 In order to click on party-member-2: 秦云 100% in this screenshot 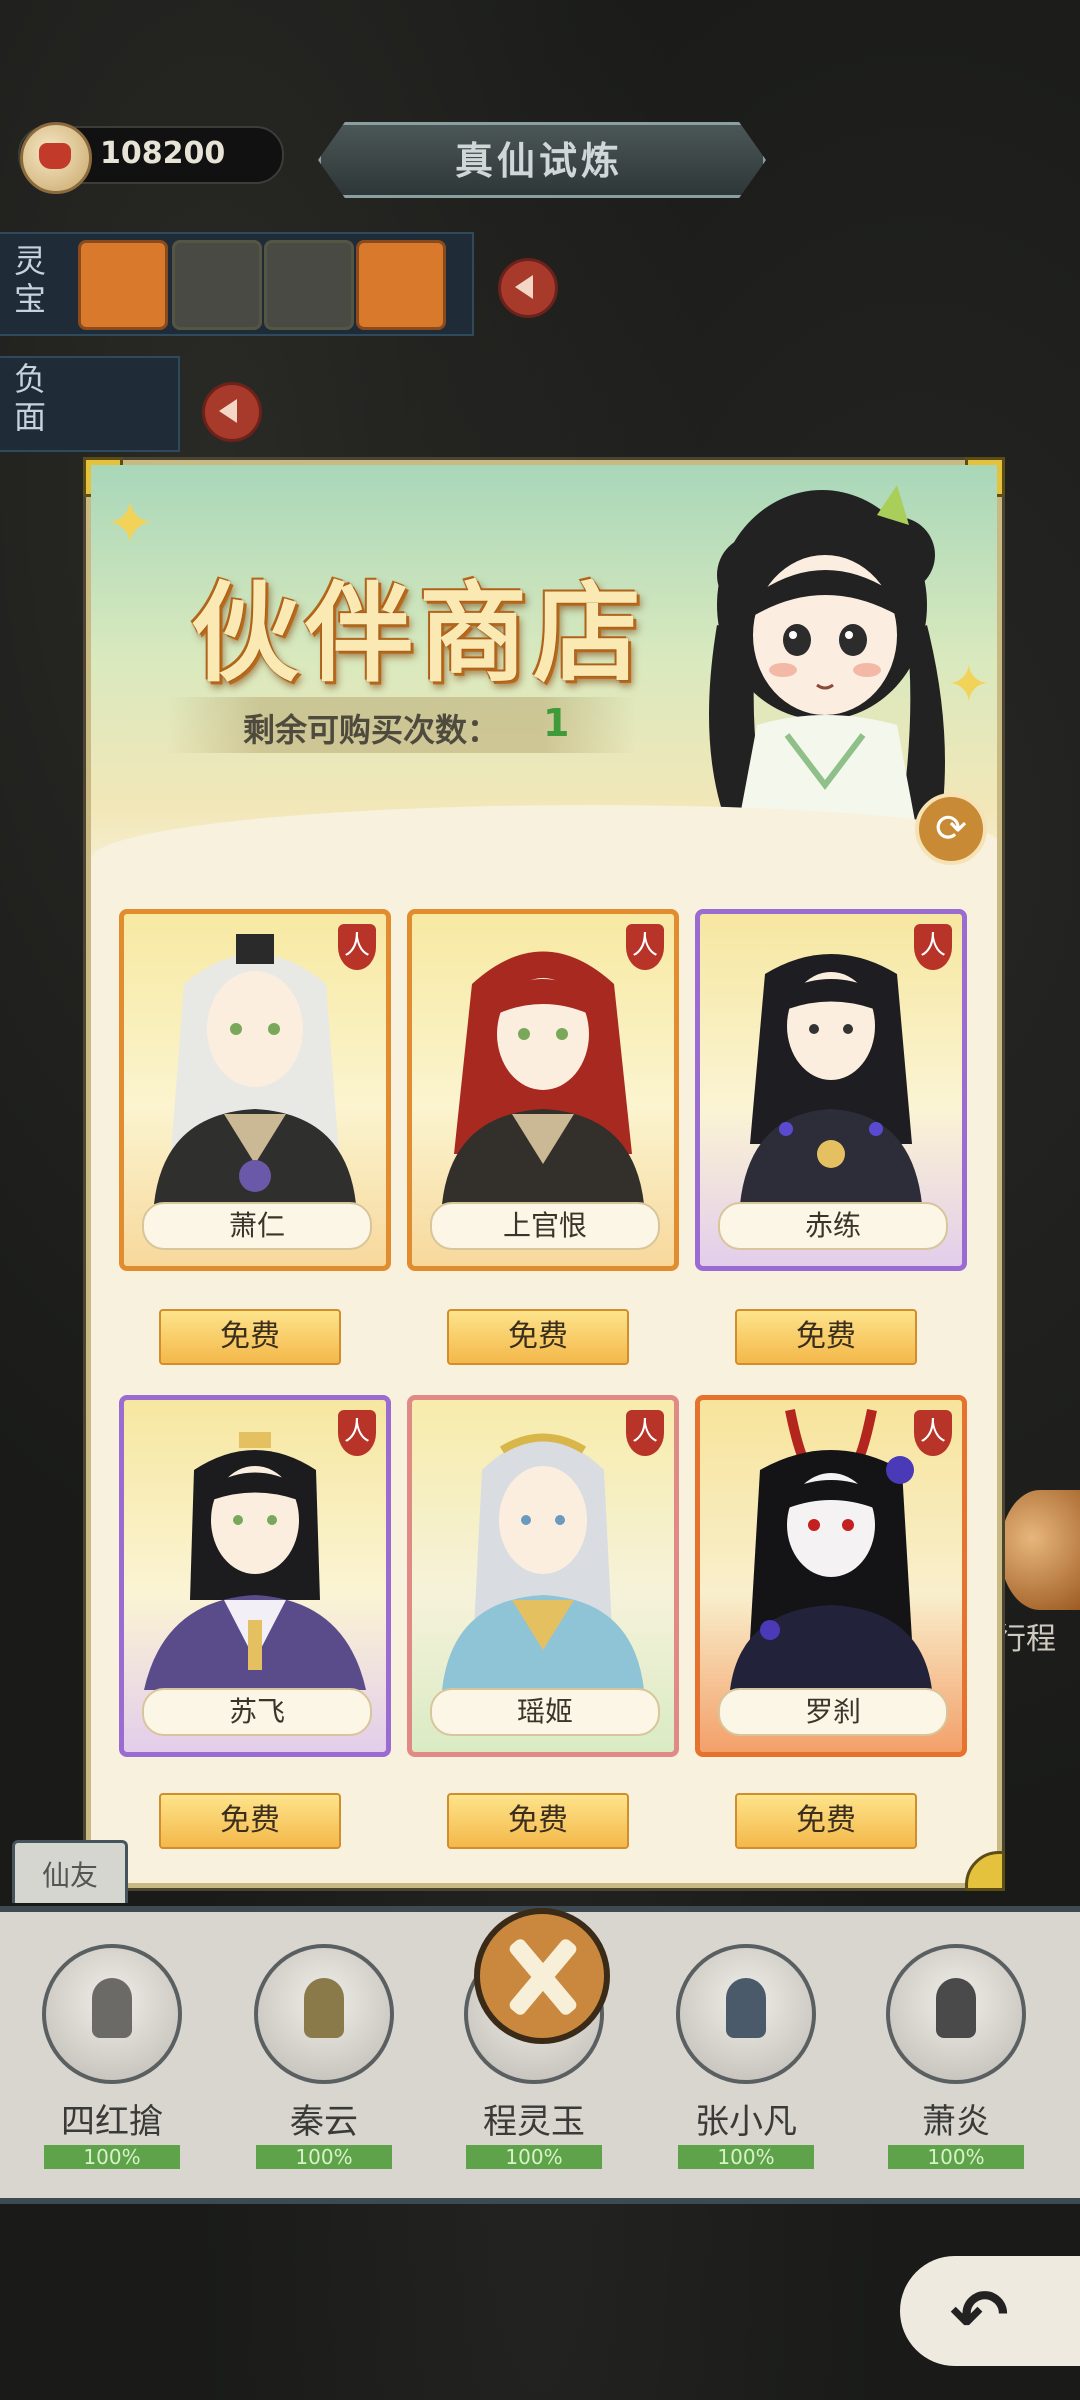, I will do `click(324, 2056)`.